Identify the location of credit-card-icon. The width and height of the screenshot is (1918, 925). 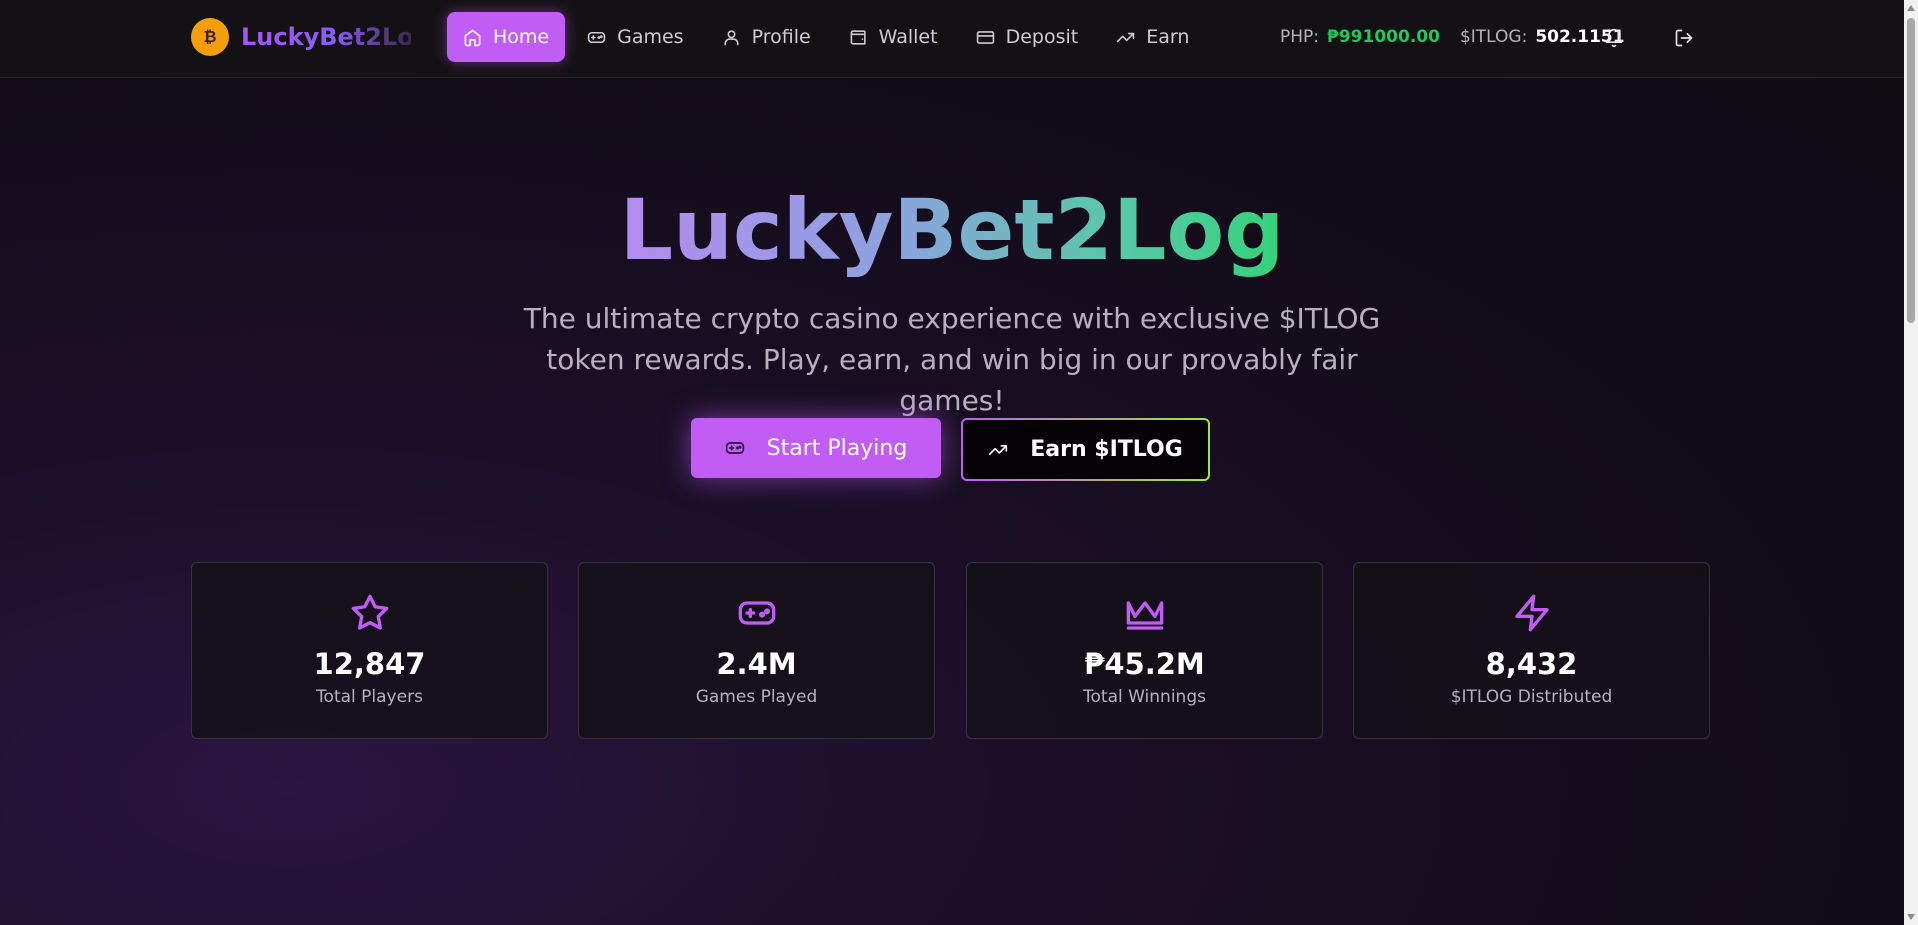
(985, 37).